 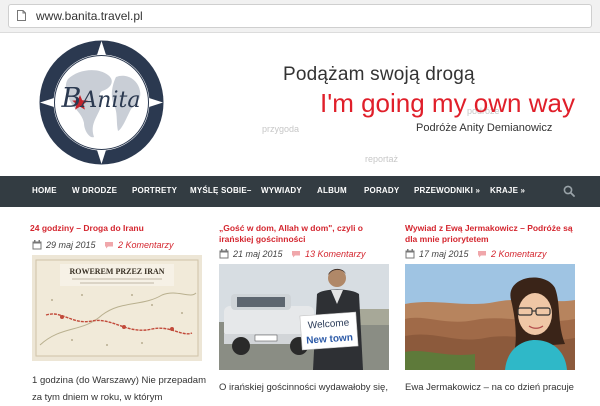 I want to click on site-subtitle: Podróże Anity Demianowicz, so click(x=484, y=128).